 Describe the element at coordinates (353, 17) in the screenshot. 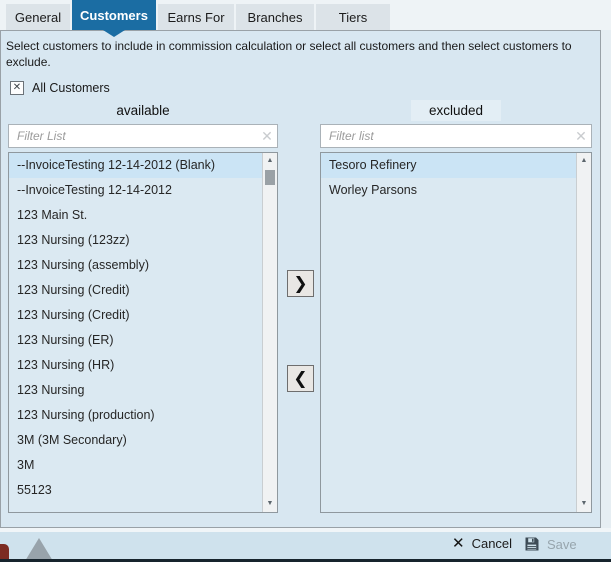

I see `tab-tiers: Tiers` at that location.